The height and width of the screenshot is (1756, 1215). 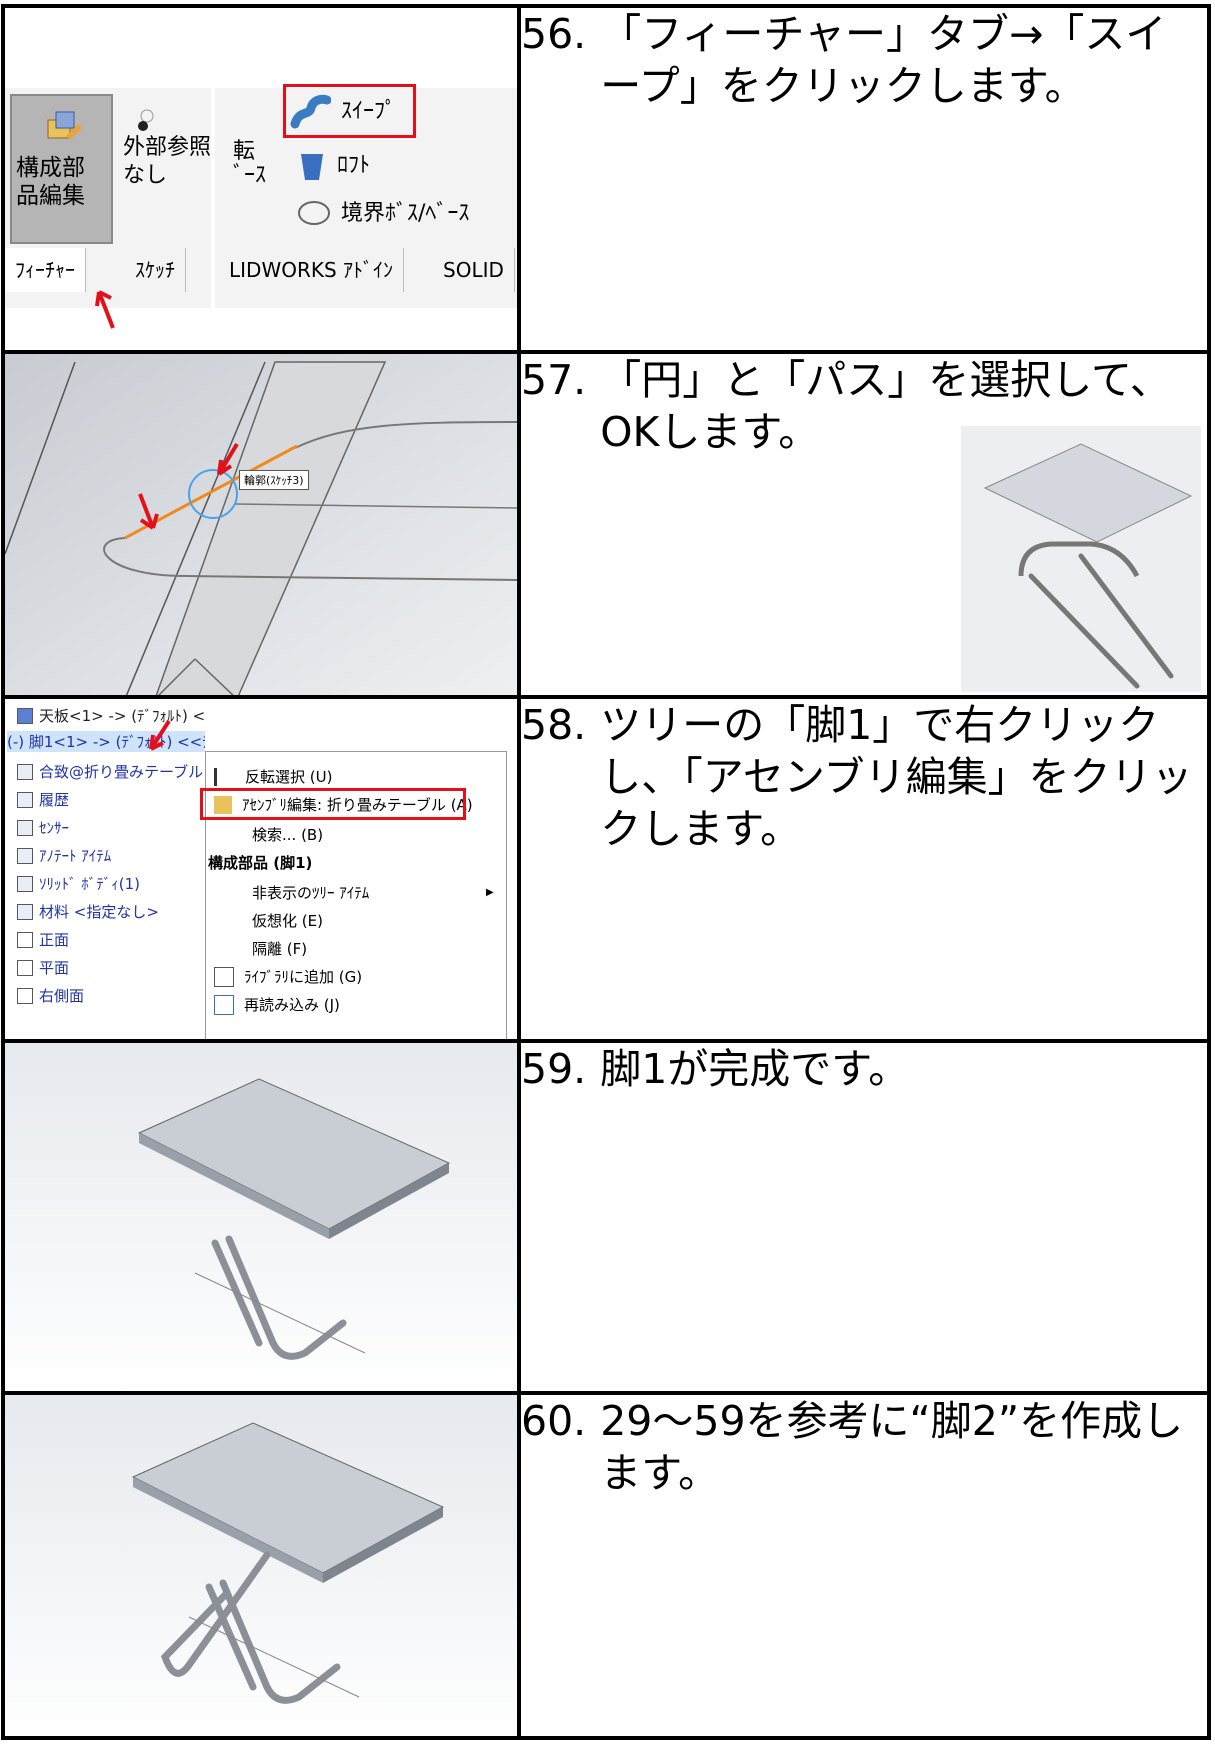 What do you see at coordinates (864, 524) in the screenshot?
I see `step-57-text-cell: 57. 「円」と「パス」を選択して、OKします。` at bounding box center [864, 524].